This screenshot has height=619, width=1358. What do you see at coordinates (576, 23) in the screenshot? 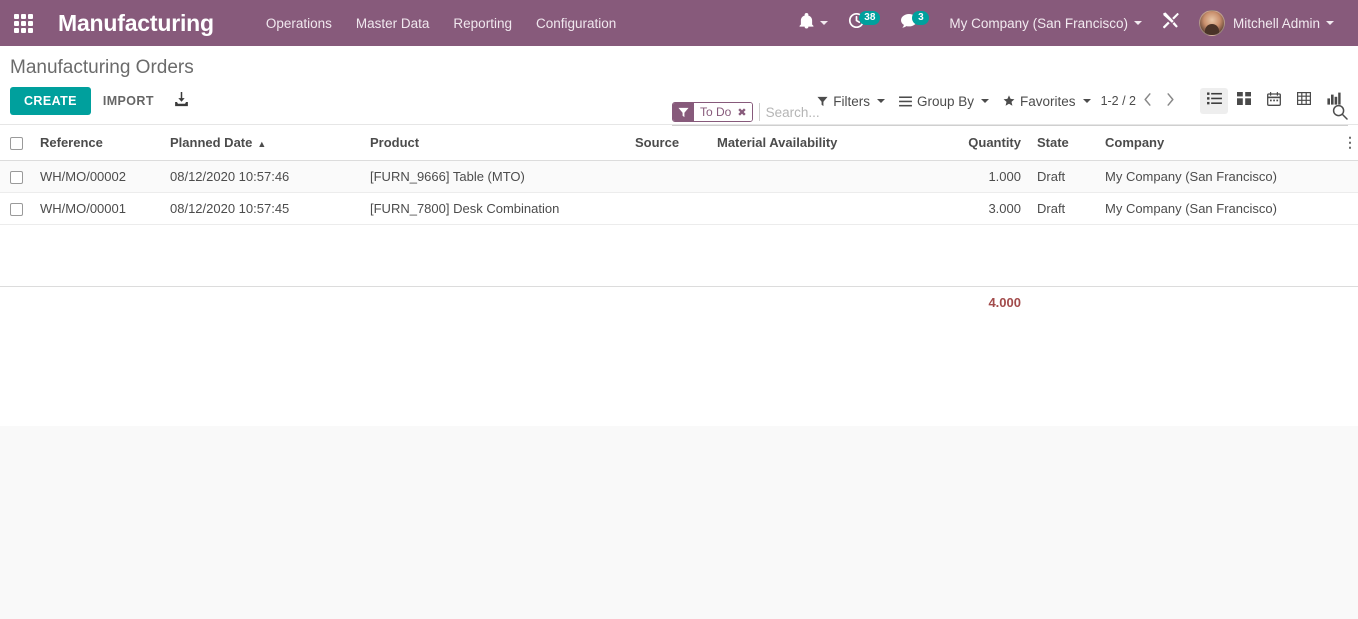
I see `menu-item-configuration: Configuration` at bounding box center [576, 23].